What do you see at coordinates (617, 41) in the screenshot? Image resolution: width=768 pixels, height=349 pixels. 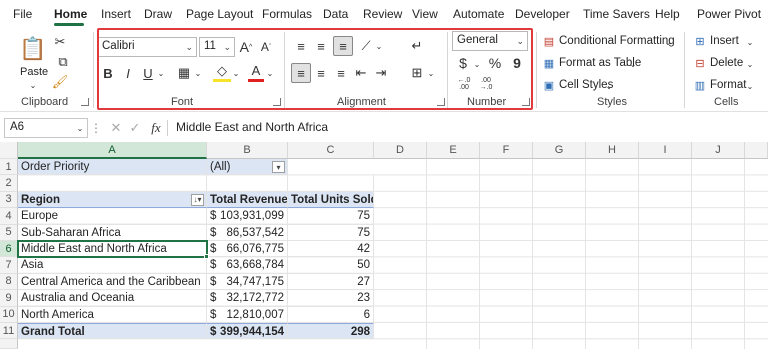 I see `conditional-formatting-button: Conditional Formatting` at bounding box center [617, 41].